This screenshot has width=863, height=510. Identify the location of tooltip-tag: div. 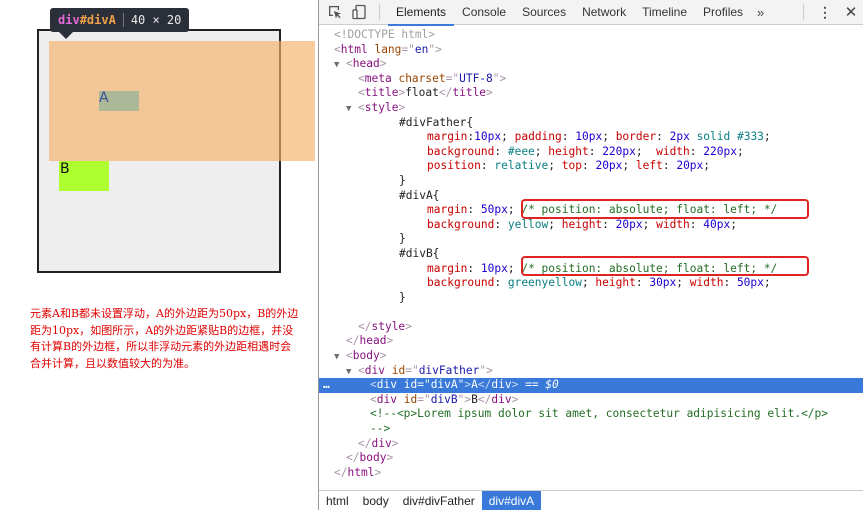
(69, 20).